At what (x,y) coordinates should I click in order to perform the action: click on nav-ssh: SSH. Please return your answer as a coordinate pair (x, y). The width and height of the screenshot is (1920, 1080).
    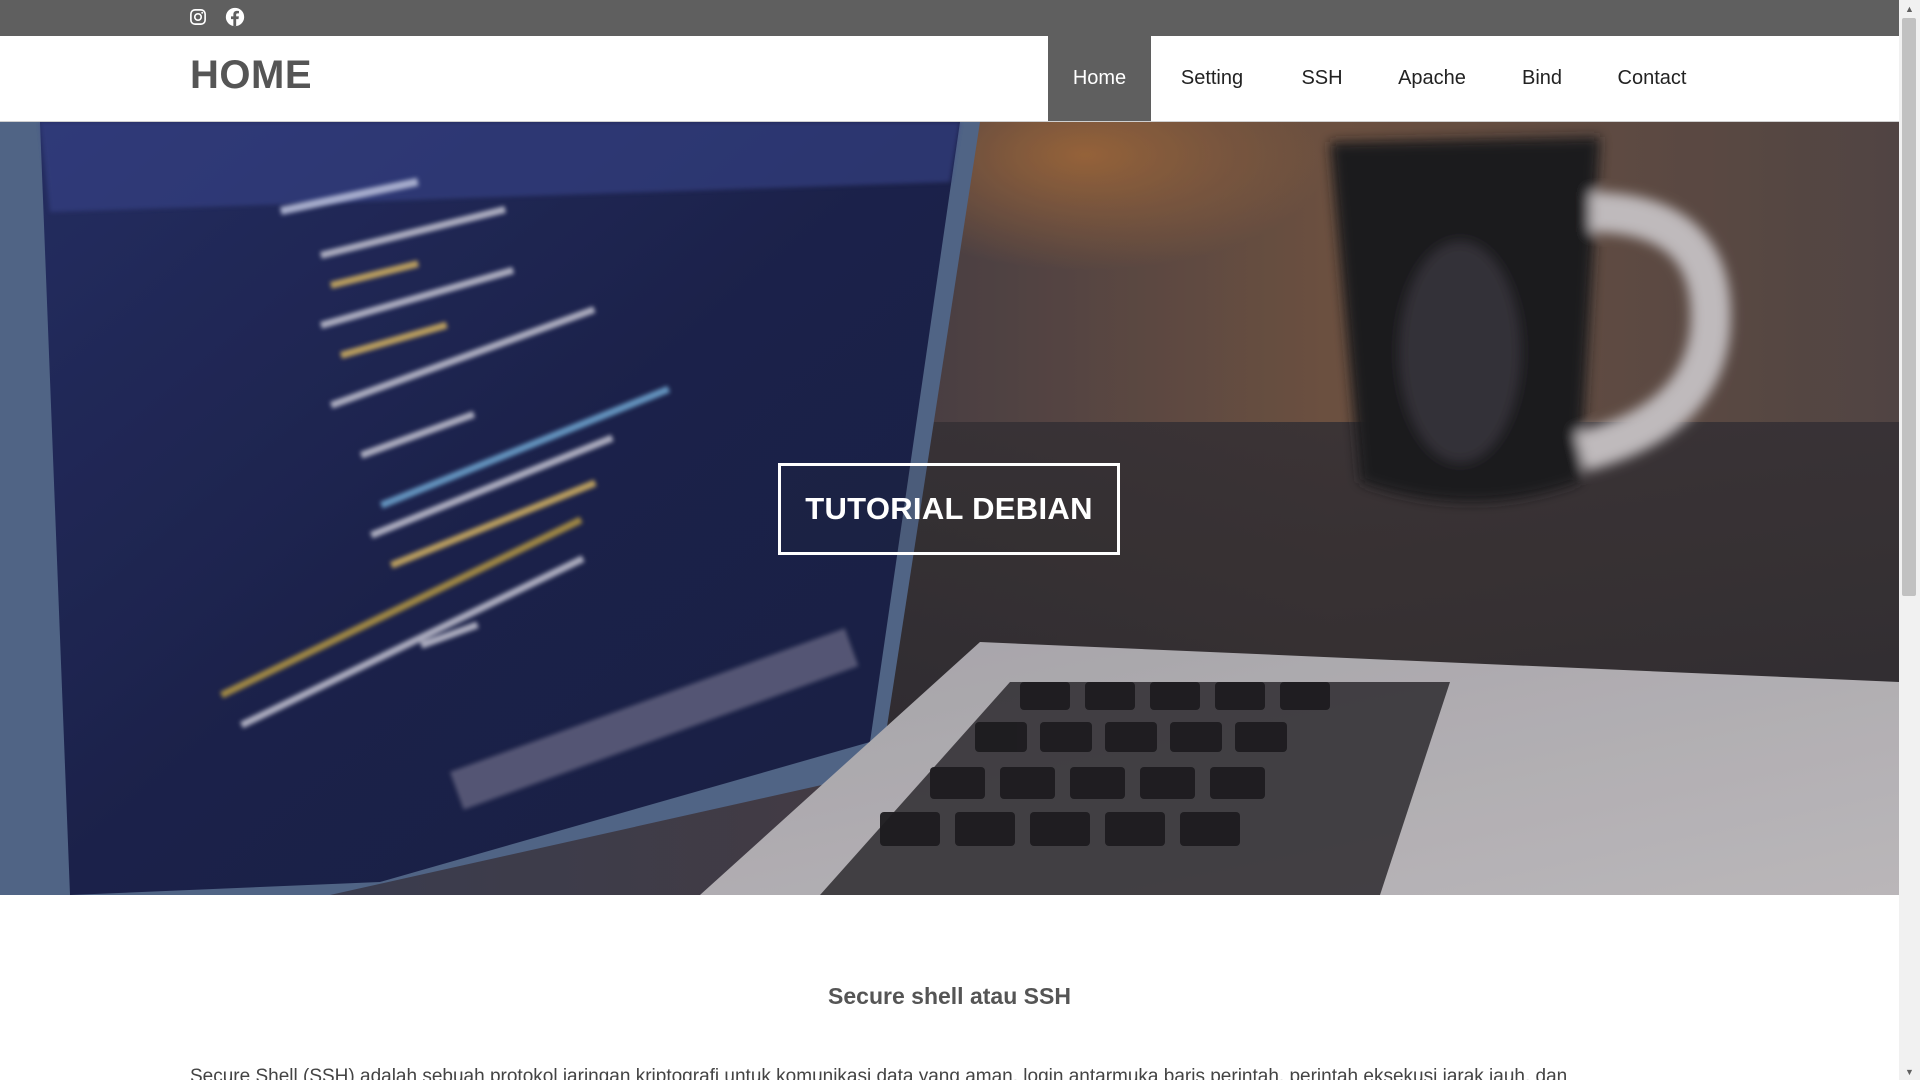
    Looking at the image, I should click on (1322, 78).